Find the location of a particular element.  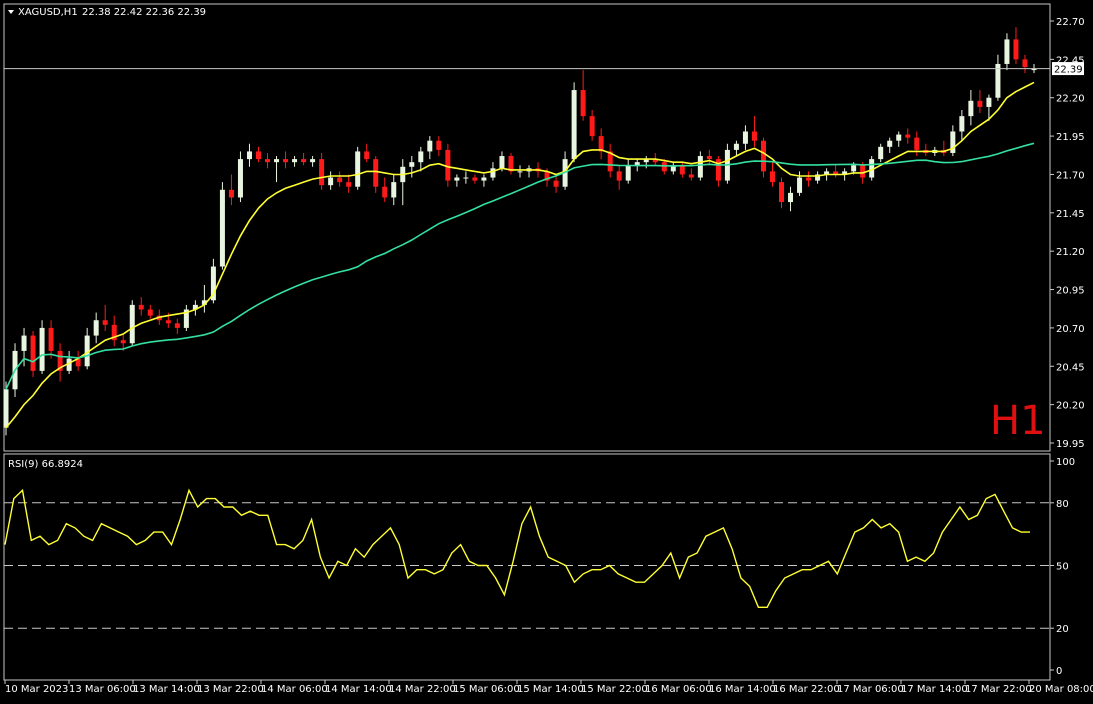

rsi-tick-label: 20 is located at coordinates (1062, 629).